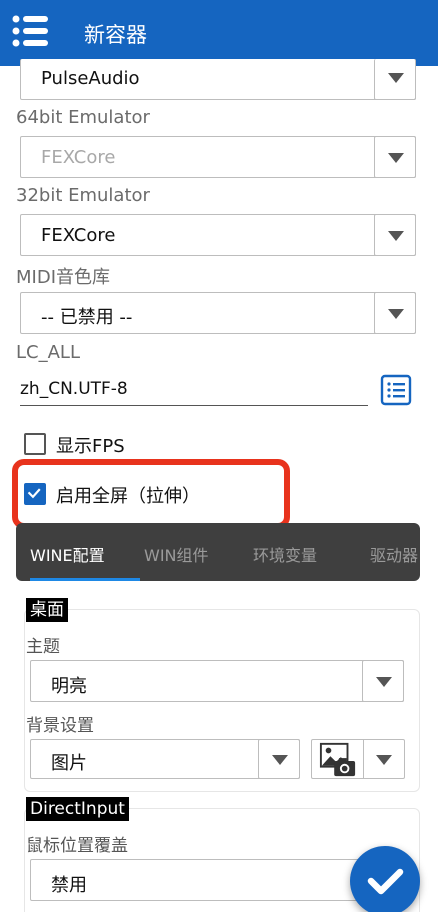  Describe the element at coordinates (47, 610) in the screenshot. I see `desktop-section-title: 桌面` at that location.